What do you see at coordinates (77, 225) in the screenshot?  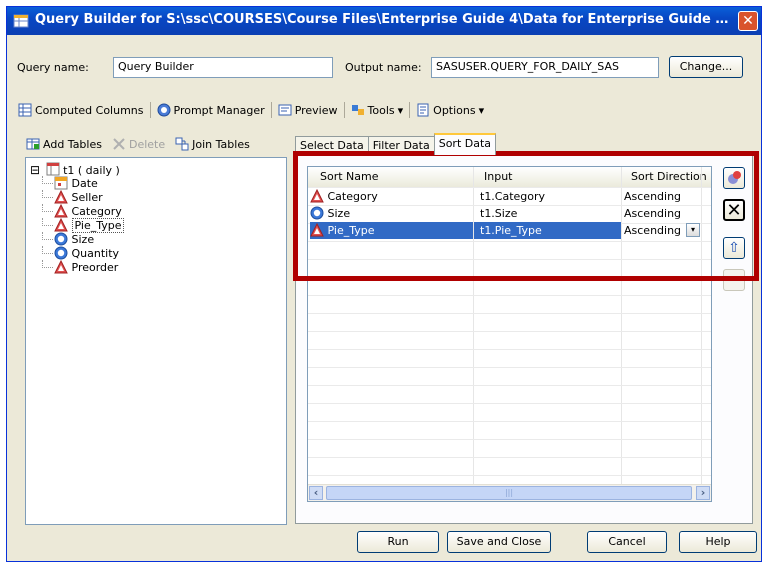 I see `tree-column-item: Pie_Type` at bounding box center [77, 225].